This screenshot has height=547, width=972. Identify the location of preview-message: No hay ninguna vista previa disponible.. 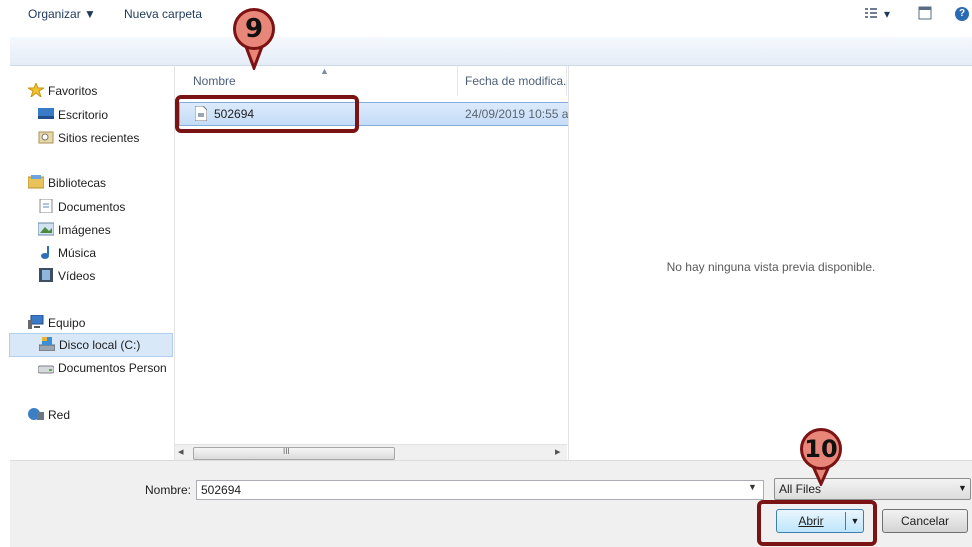
(771, 267).